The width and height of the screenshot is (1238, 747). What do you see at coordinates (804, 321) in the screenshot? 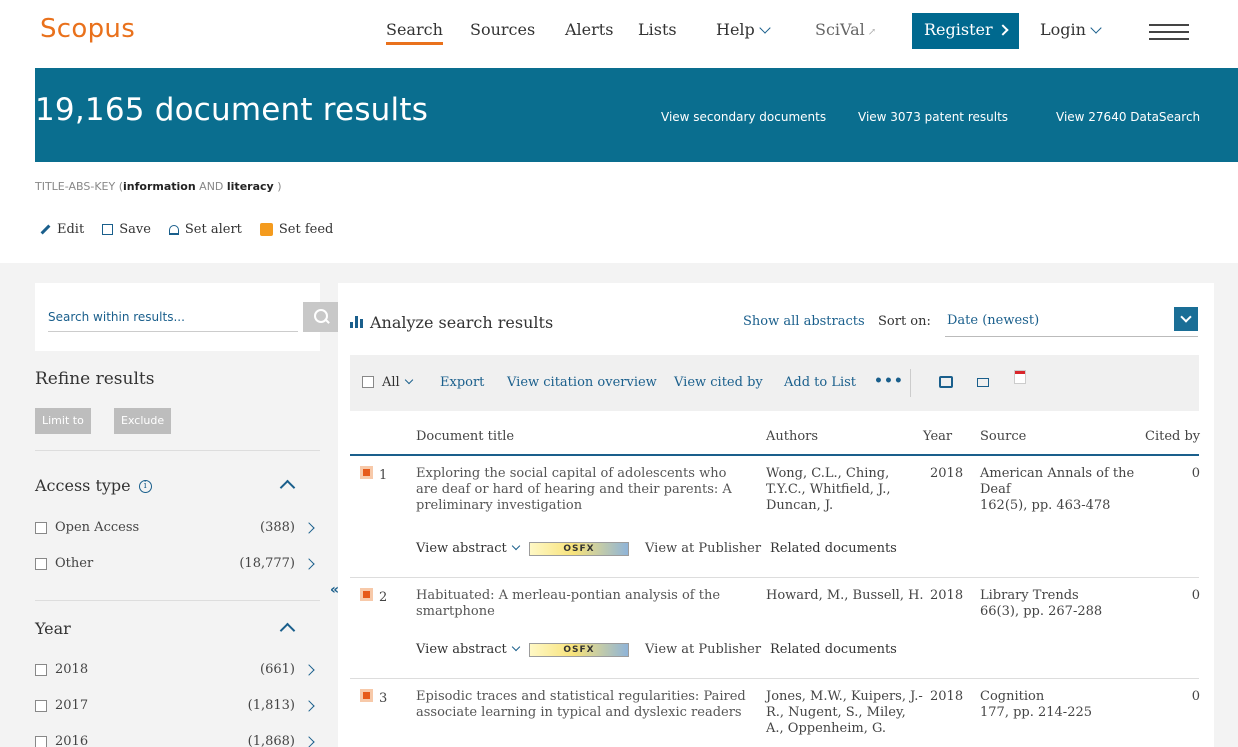
I see `show-all-abstracts-link: Show all abstracts` at bounding box center [804, 321].